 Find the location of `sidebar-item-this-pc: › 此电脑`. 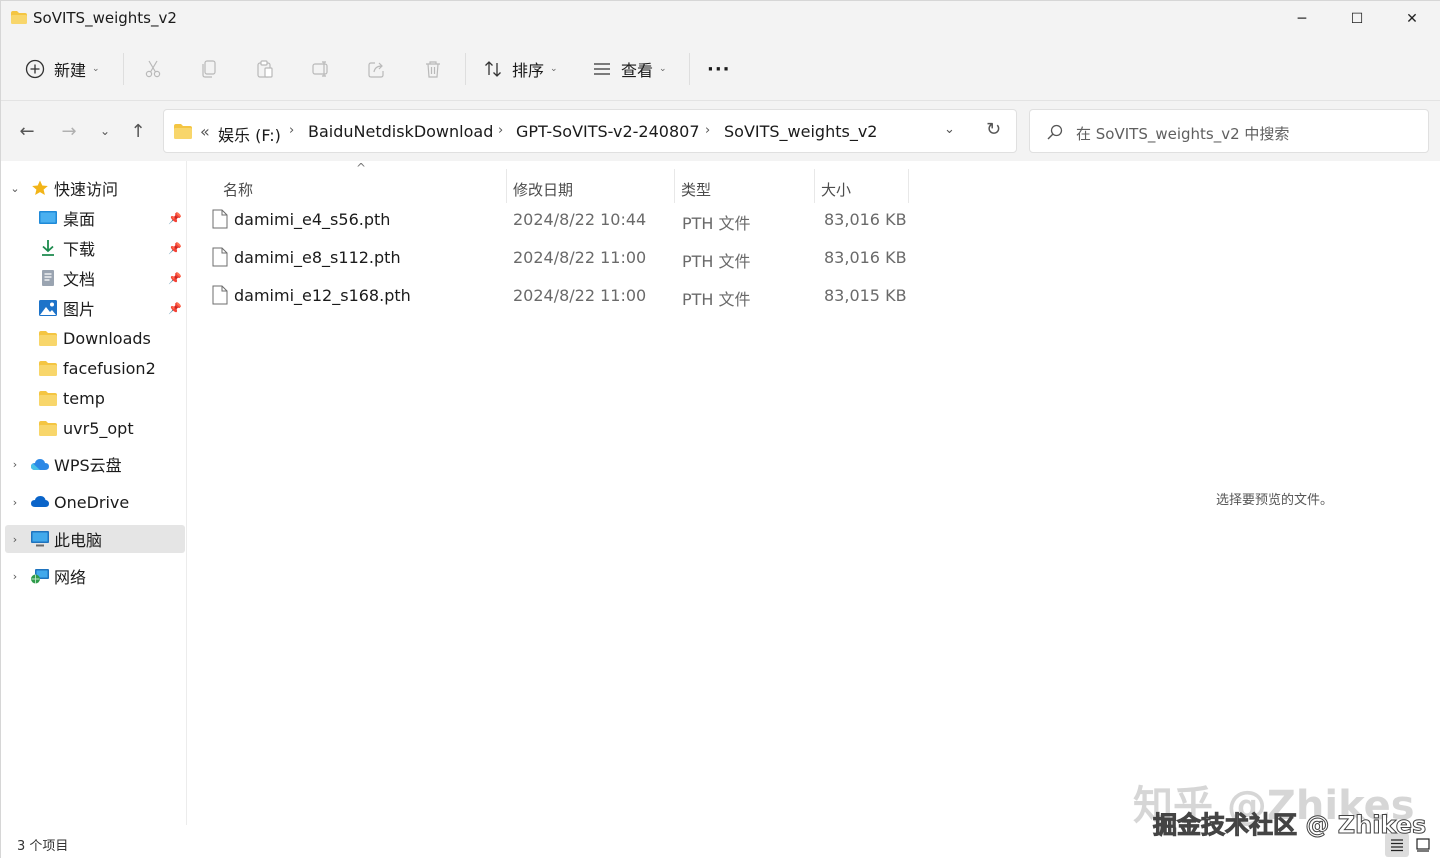

sidebar-item-this-pc: › 此电脑 is located at coordinates (95, 539).